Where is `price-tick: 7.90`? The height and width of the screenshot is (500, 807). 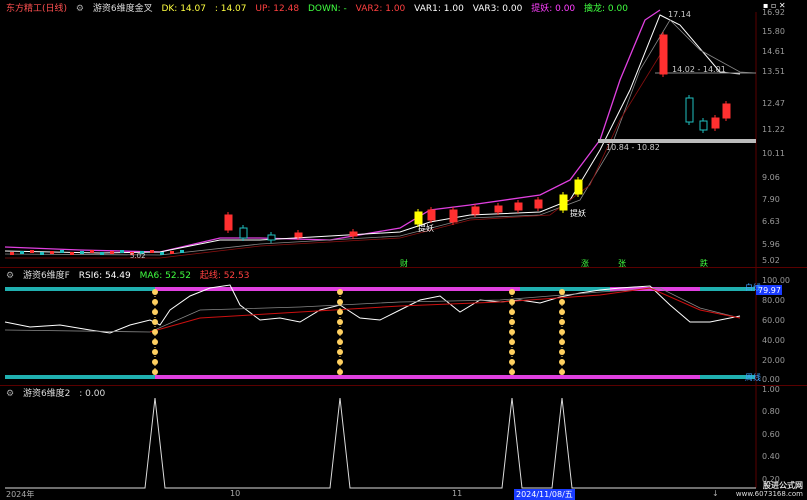
price-tick: 7.90 is located at coordinates (771, 199).